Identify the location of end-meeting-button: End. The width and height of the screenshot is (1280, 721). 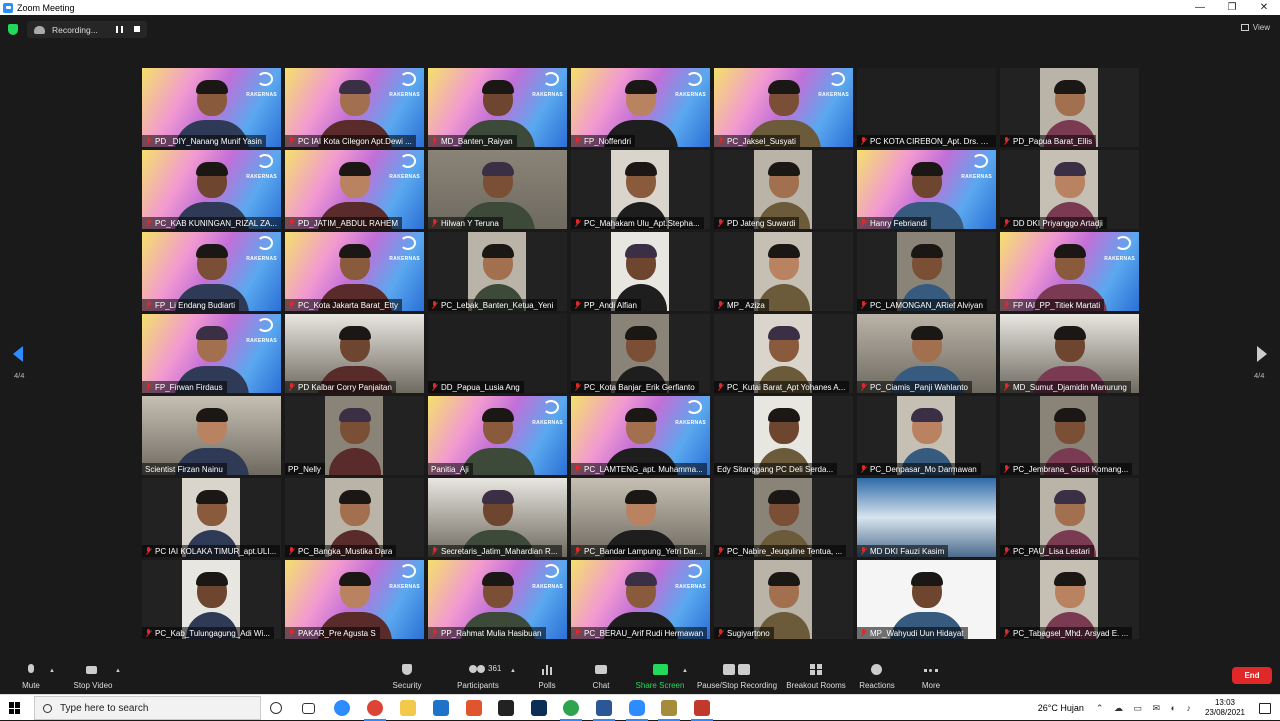
(1252, 675).